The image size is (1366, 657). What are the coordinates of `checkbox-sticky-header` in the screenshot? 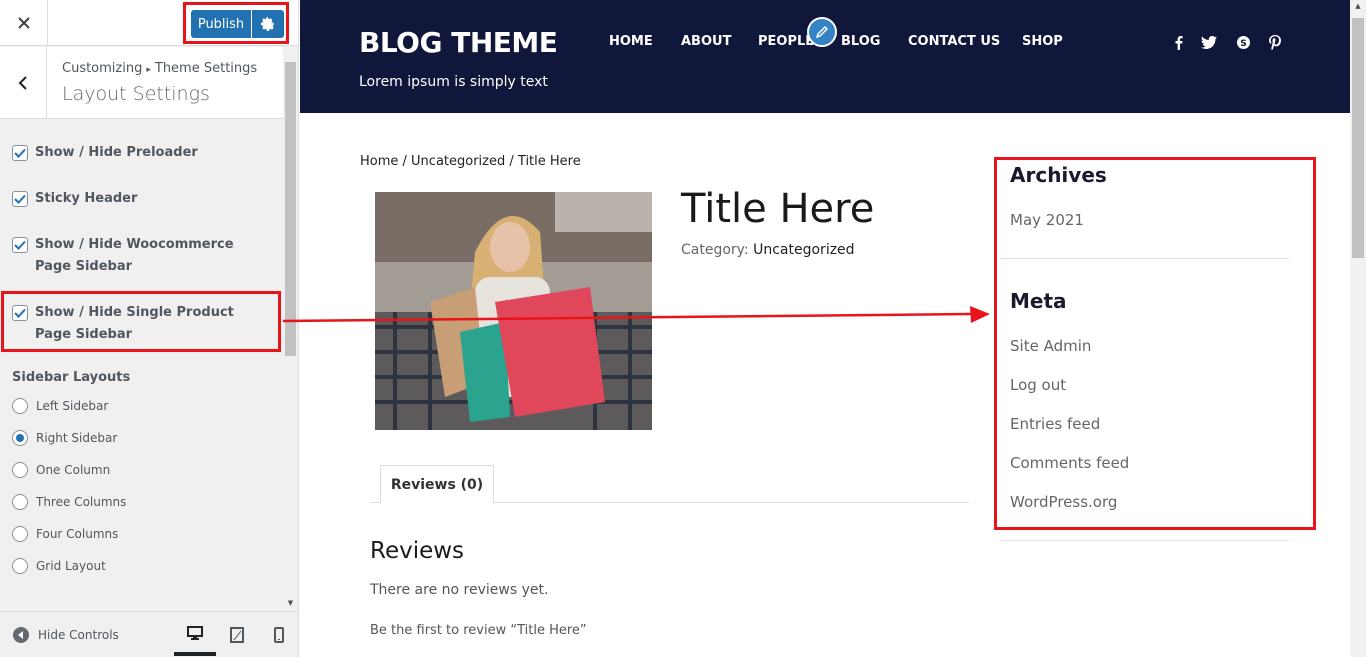 It's located at (20, 199).